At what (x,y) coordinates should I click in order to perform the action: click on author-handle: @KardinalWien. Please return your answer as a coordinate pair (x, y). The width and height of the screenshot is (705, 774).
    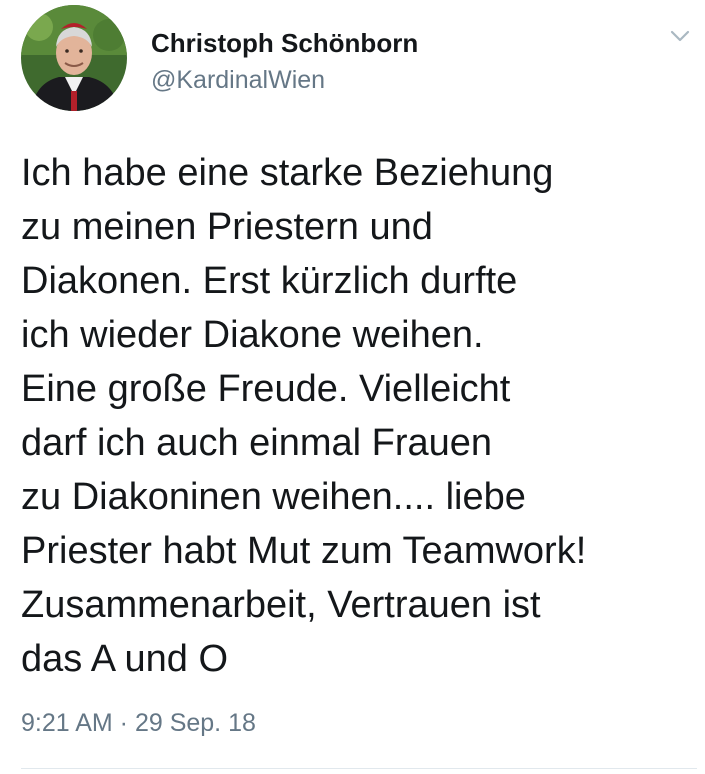
    Looking at the image, I should click on (238, 80).